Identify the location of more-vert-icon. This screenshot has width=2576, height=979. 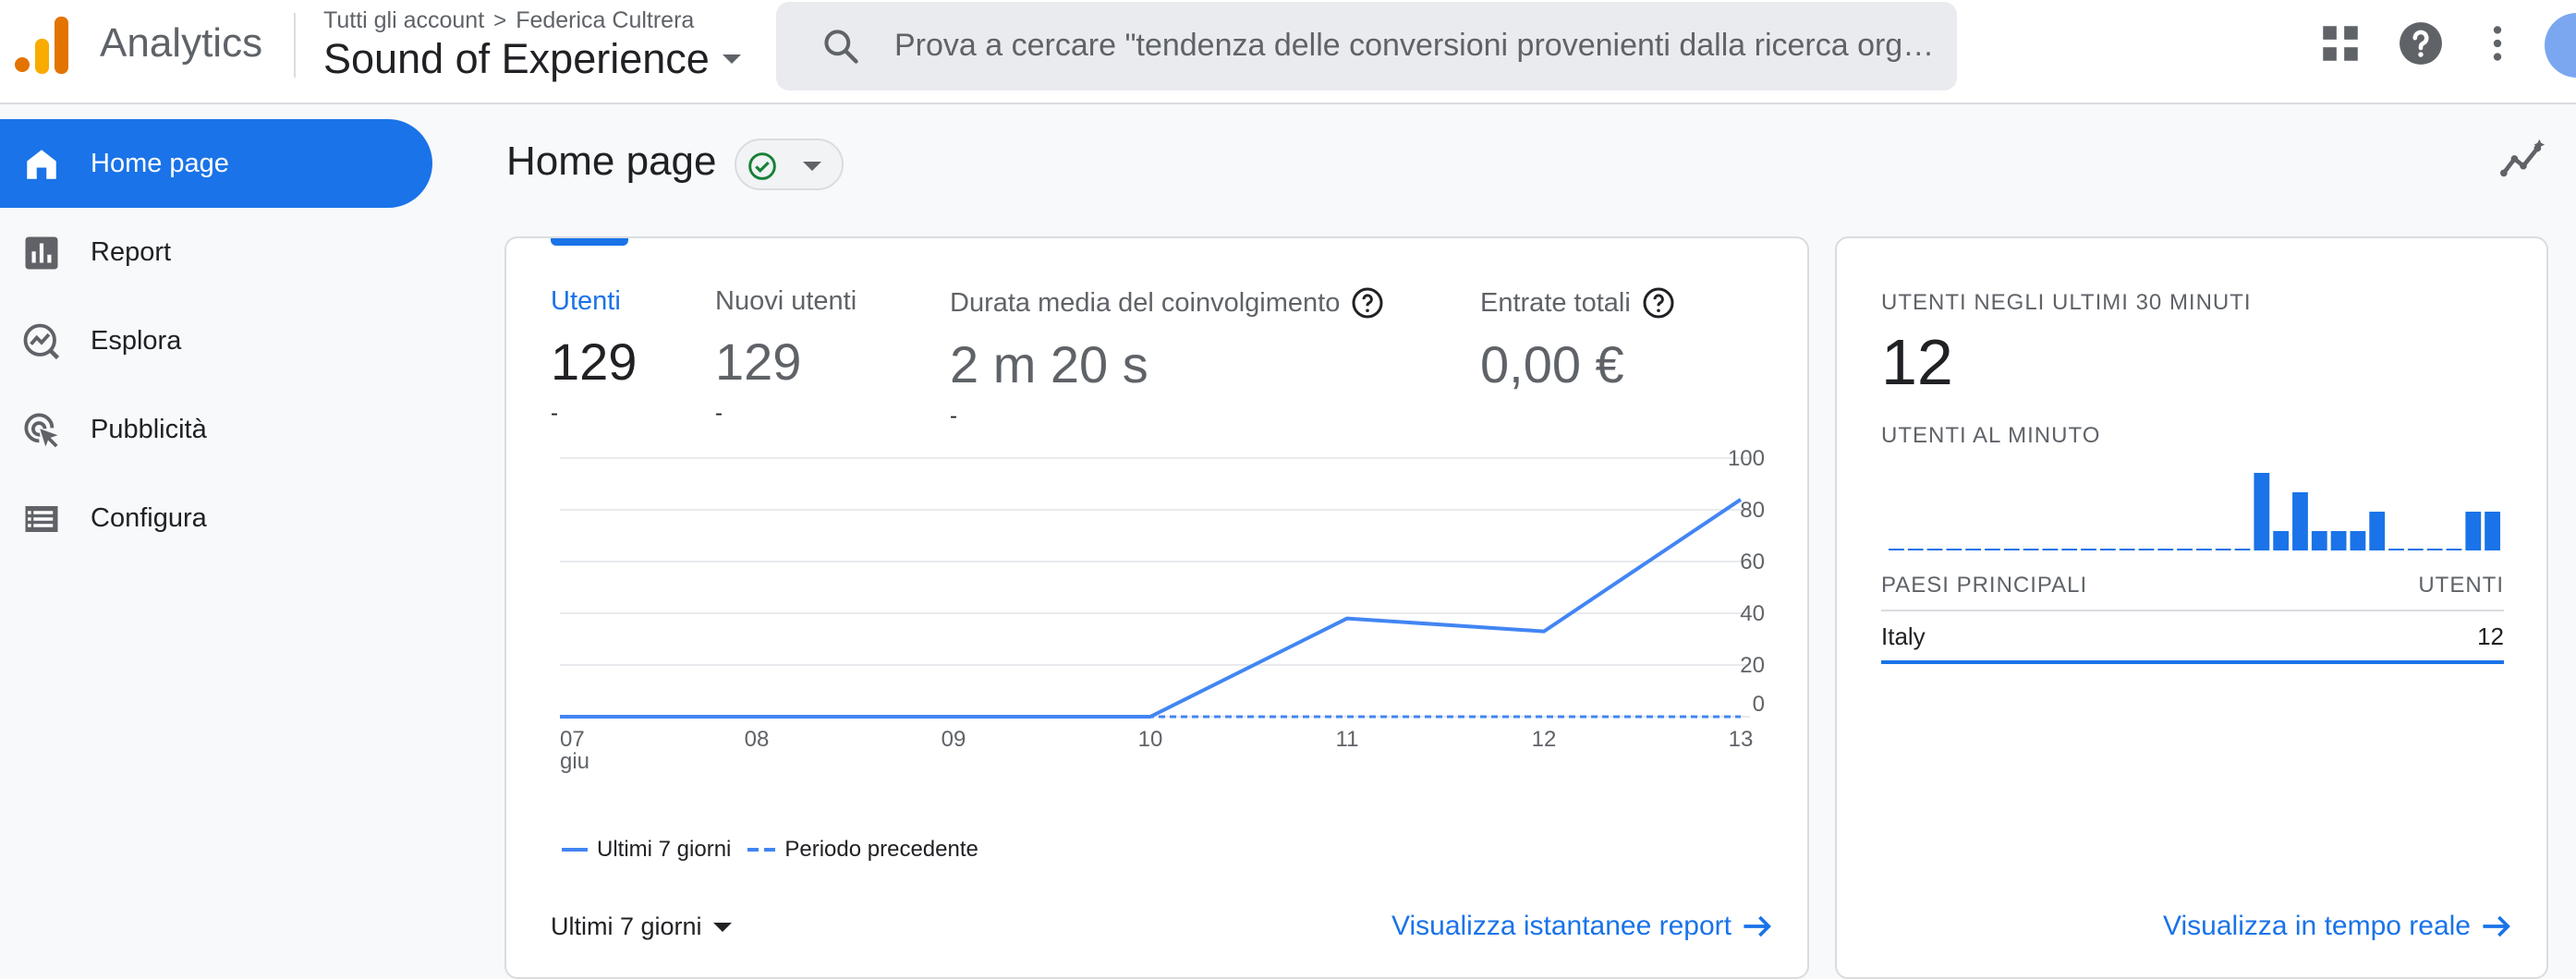
(2497, 43).